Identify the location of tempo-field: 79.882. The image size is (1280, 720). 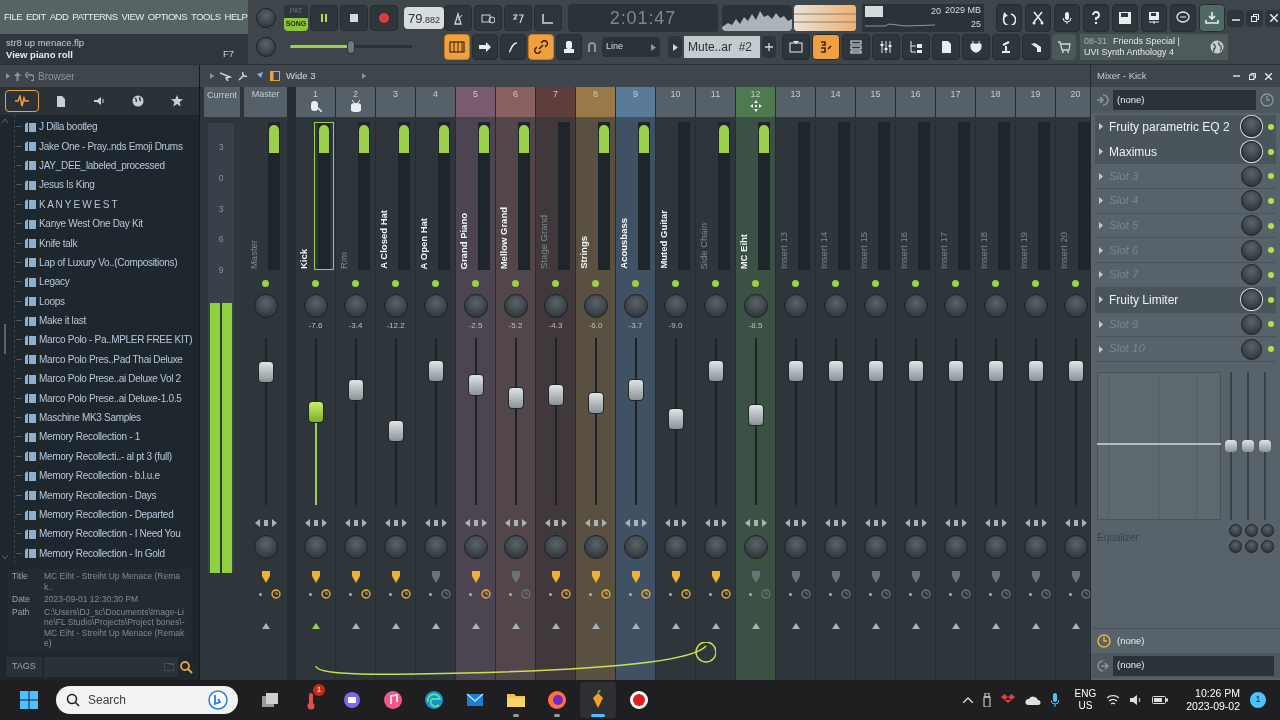
(424, 18).